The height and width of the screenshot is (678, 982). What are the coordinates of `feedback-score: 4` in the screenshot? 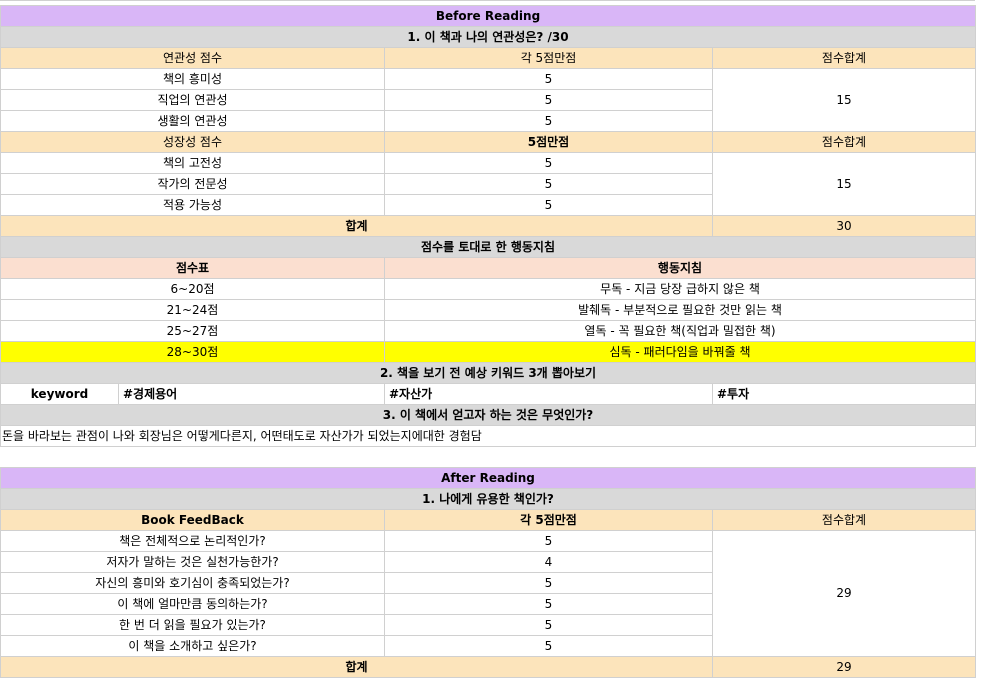 It's located at (548, 562).